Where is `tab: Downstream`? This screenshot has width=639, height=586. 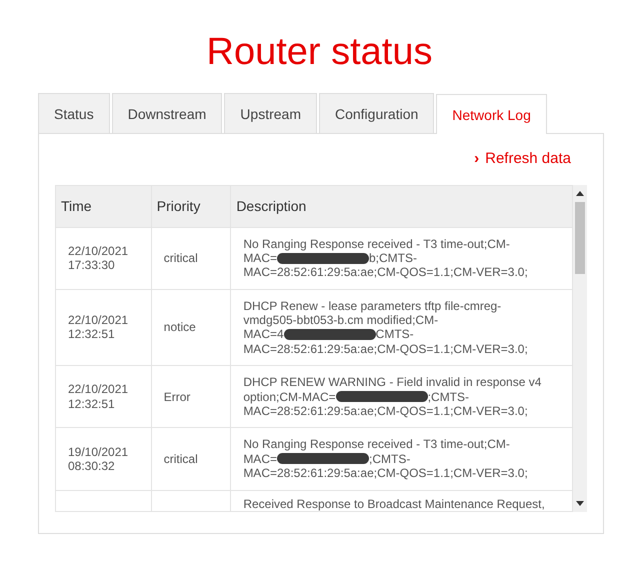 tab: Downstream is located at coordinates (167, 113).